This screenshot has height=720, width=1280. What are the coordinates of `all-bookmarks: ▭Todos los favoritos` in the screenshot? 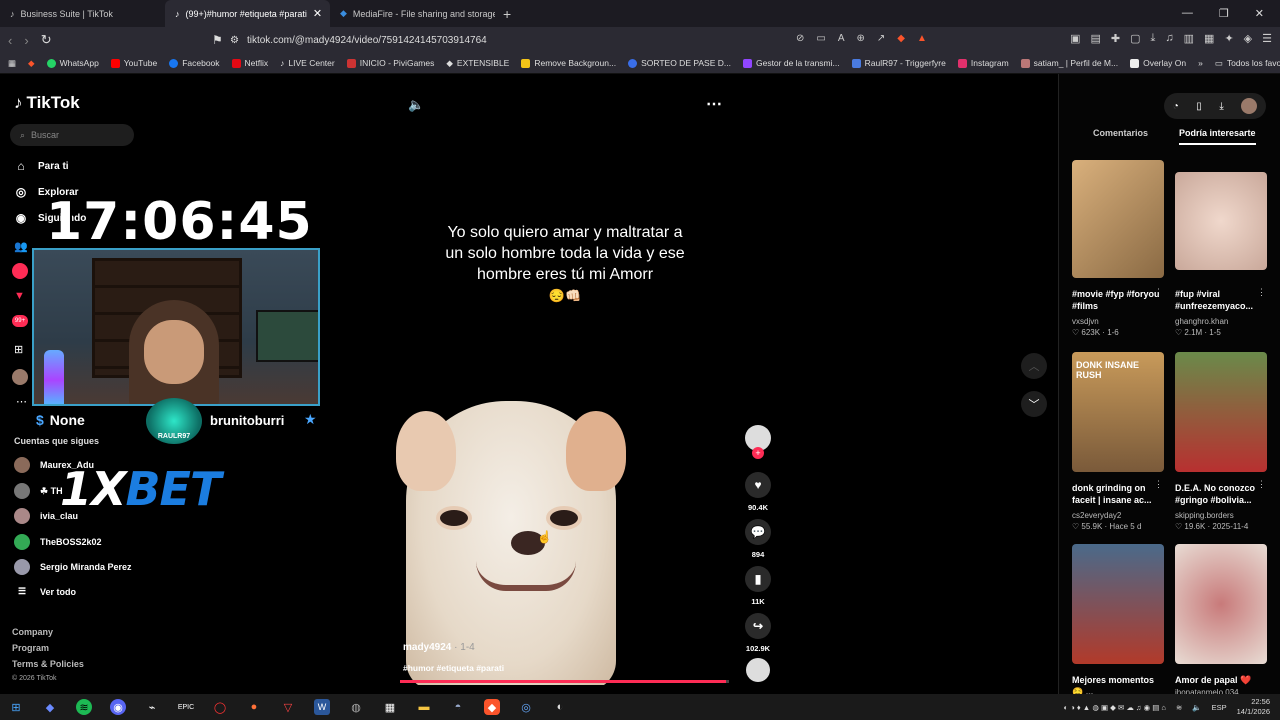 It's located at (1247, 63).